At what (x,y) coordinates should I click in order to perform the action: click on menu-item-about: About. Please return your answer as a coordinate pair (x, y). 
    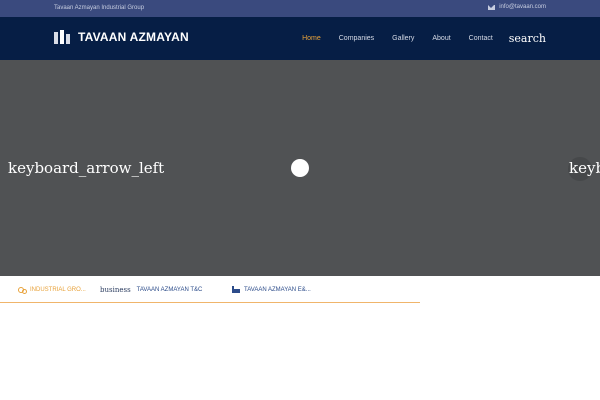
    Looking at the image, I should click on (441, 38).